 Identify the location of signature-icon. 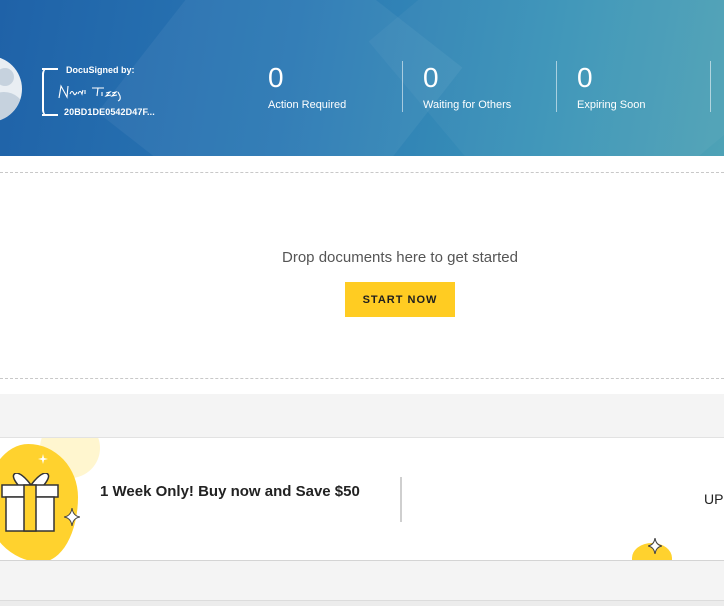
(89, 93).